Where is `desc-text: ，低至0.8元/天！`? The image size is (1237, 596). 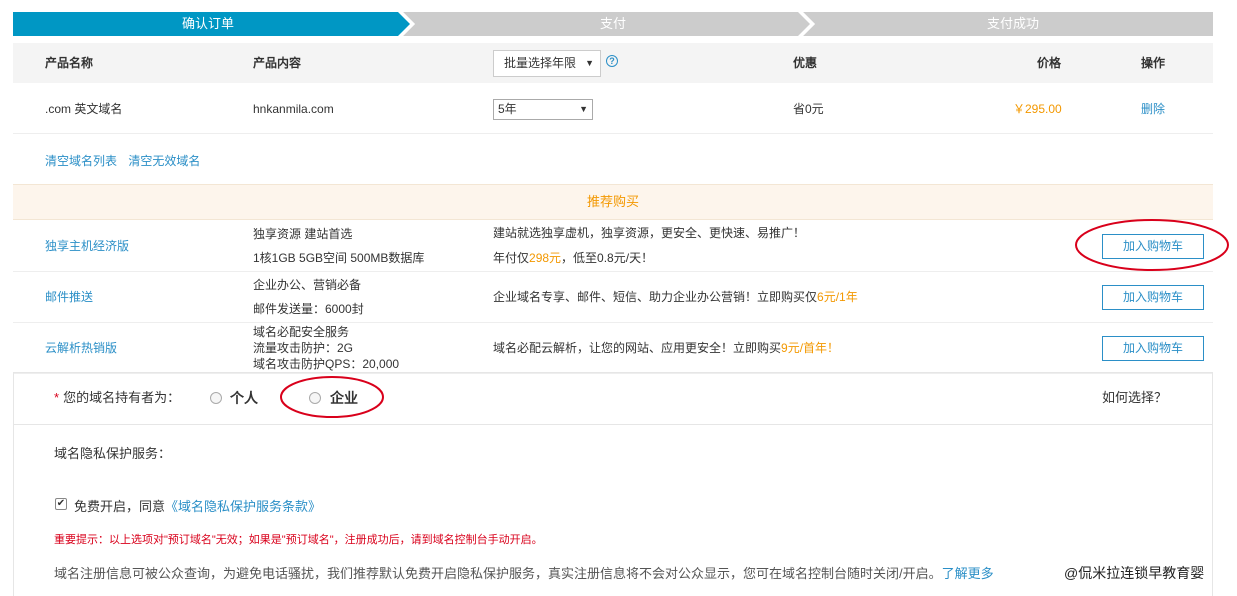 desc-text: ，低至0.8元/天！ is located at coordinates (607, 258).